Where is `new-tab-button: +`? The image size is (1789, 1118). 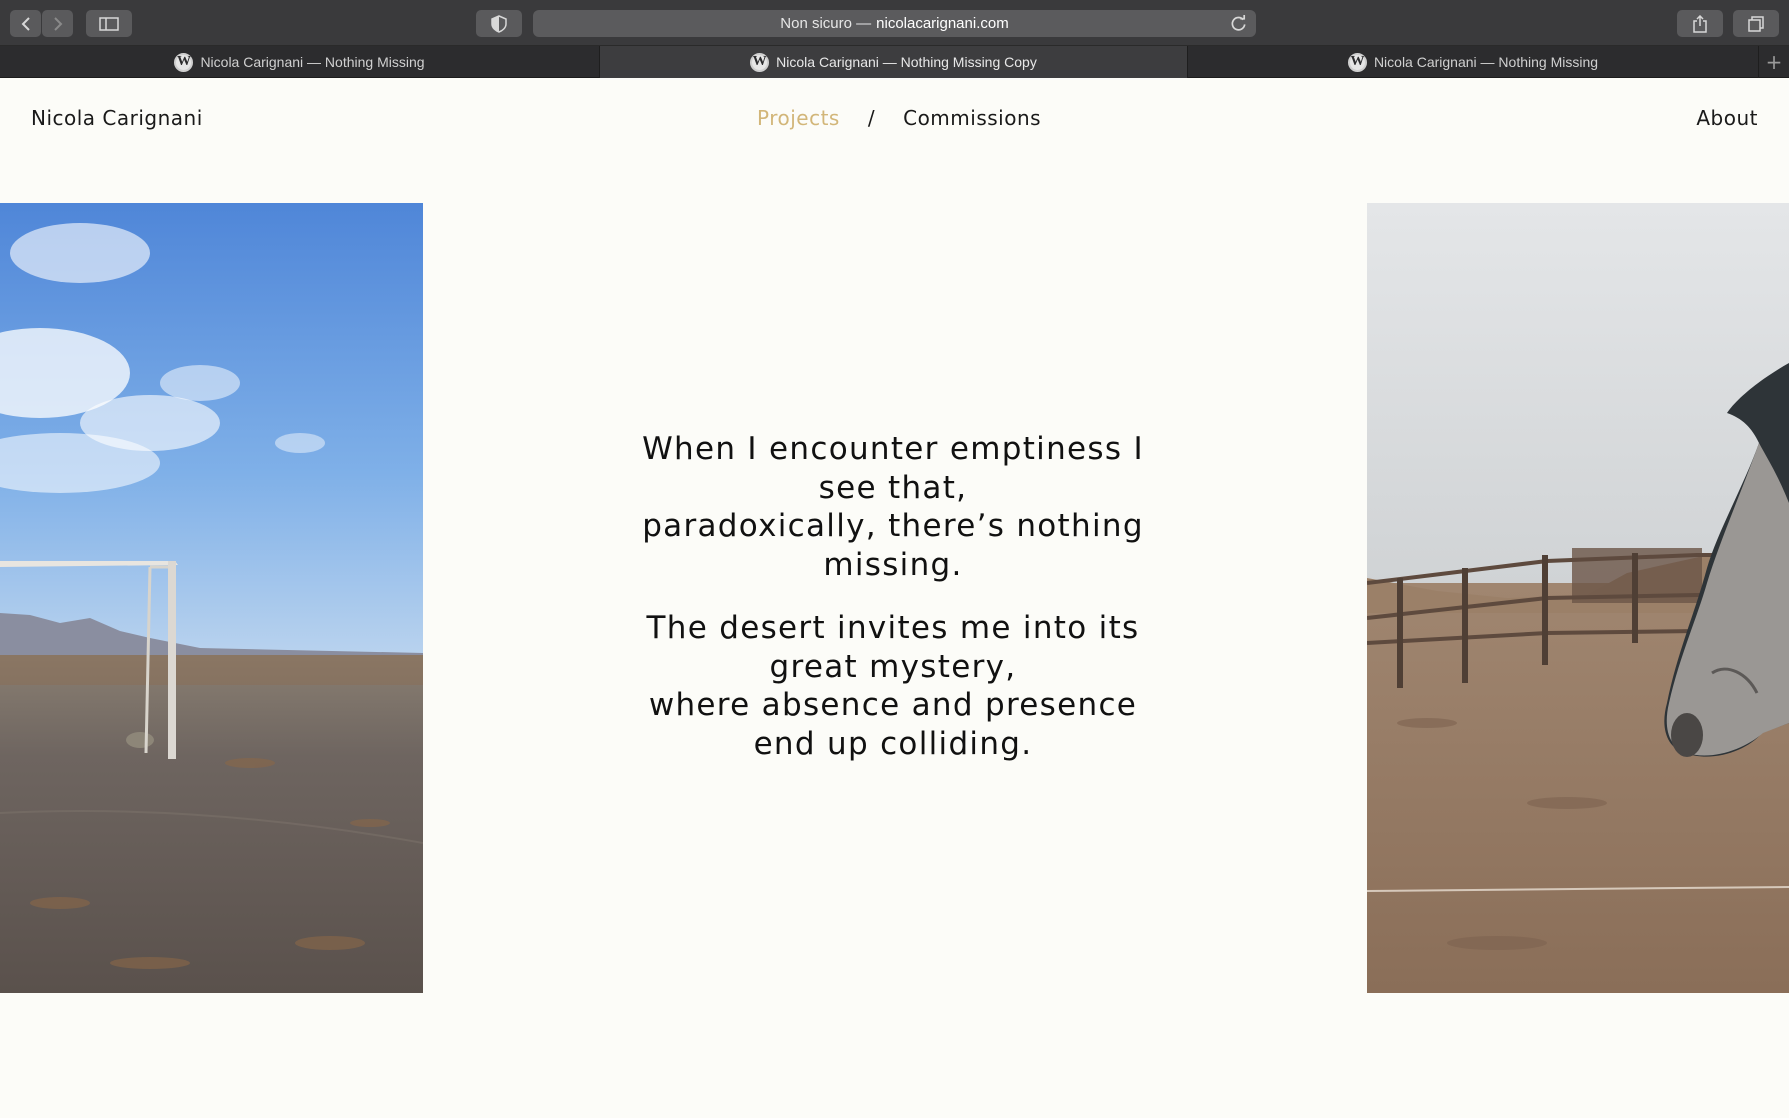 new-tab-button: + is located at coordinates (1774, 62).